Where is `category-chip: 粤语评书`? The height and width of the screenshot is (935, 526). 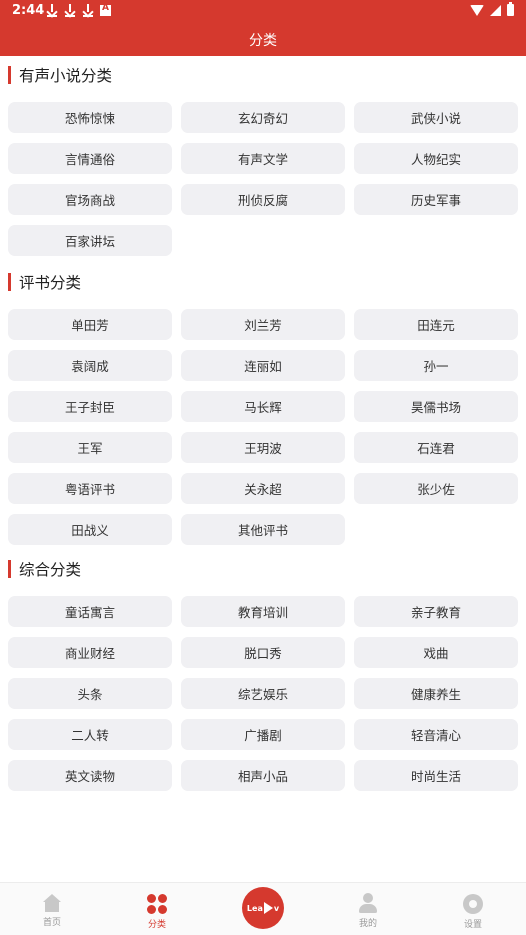 category-chip: 粤语评书 is located at coordinates (90, 488).